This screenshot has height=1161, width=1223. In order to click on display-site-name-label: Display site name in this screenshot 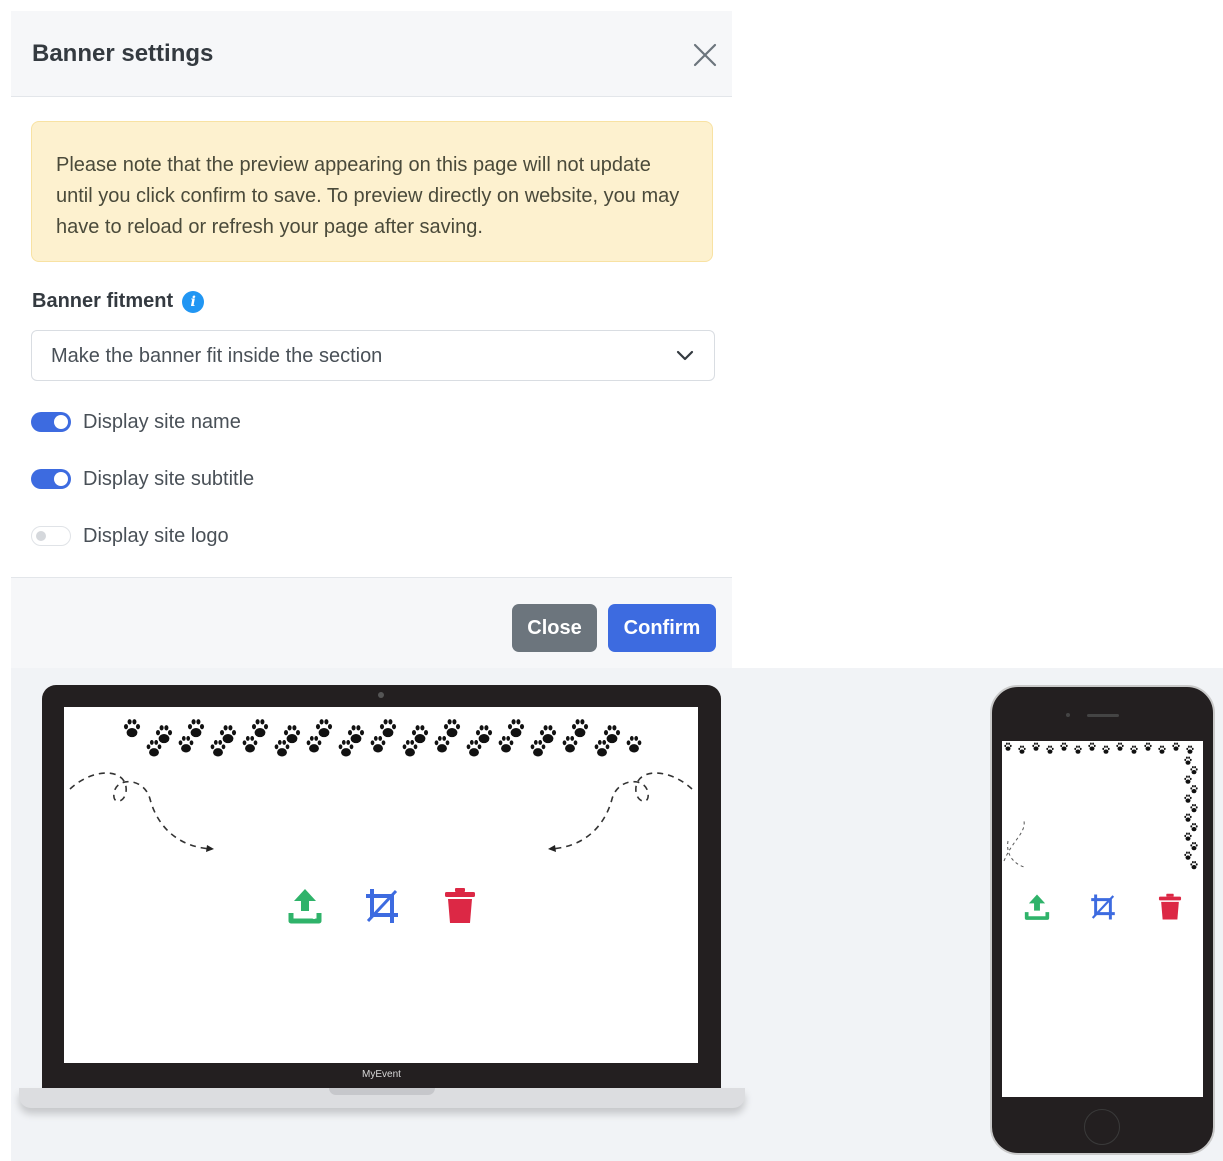, I will do `click(162, 421)`.